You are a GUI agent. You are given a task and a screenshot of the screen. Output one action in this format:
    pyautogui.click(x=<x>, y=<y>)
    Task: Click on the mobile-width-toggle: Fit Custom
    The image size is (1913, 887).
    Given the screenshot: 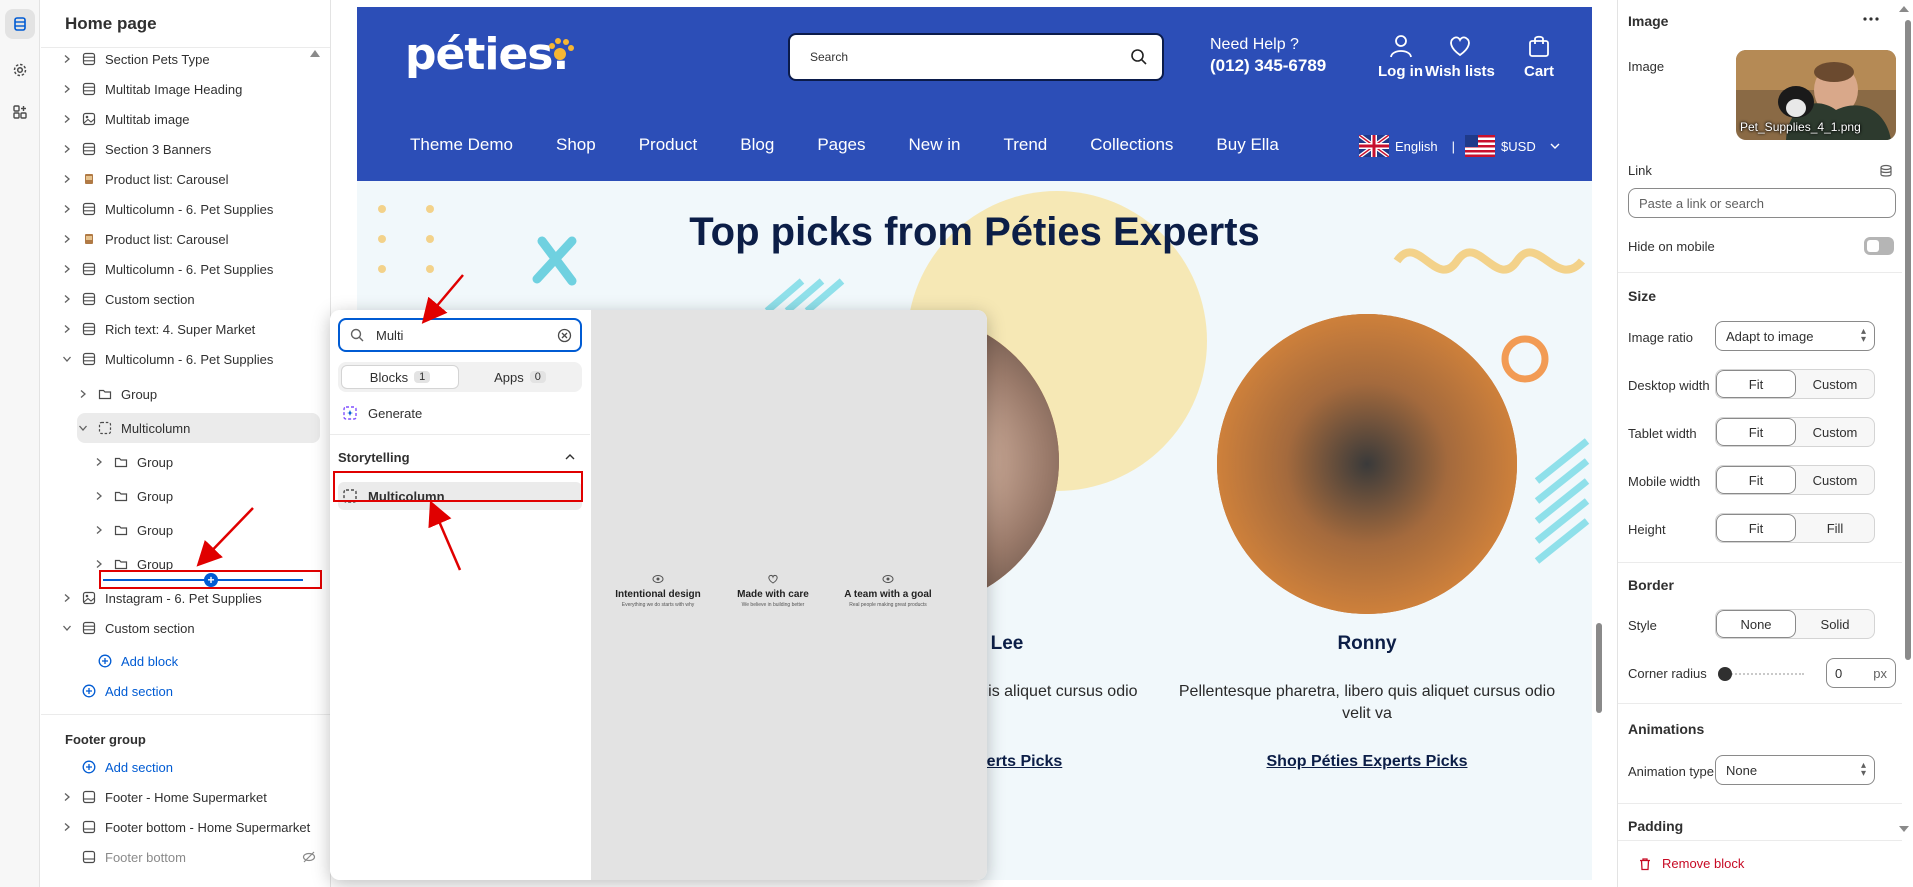 What is the action you would take?
    pyautogui.click(x=1795, y=480)
    